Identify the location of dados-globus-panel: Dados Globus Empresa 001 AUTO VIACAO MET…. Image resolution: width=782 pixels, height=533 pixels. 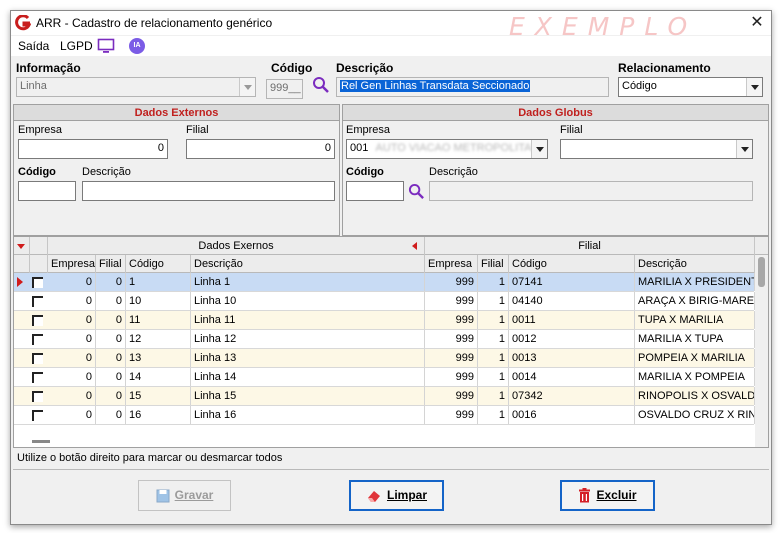
(555, 170).